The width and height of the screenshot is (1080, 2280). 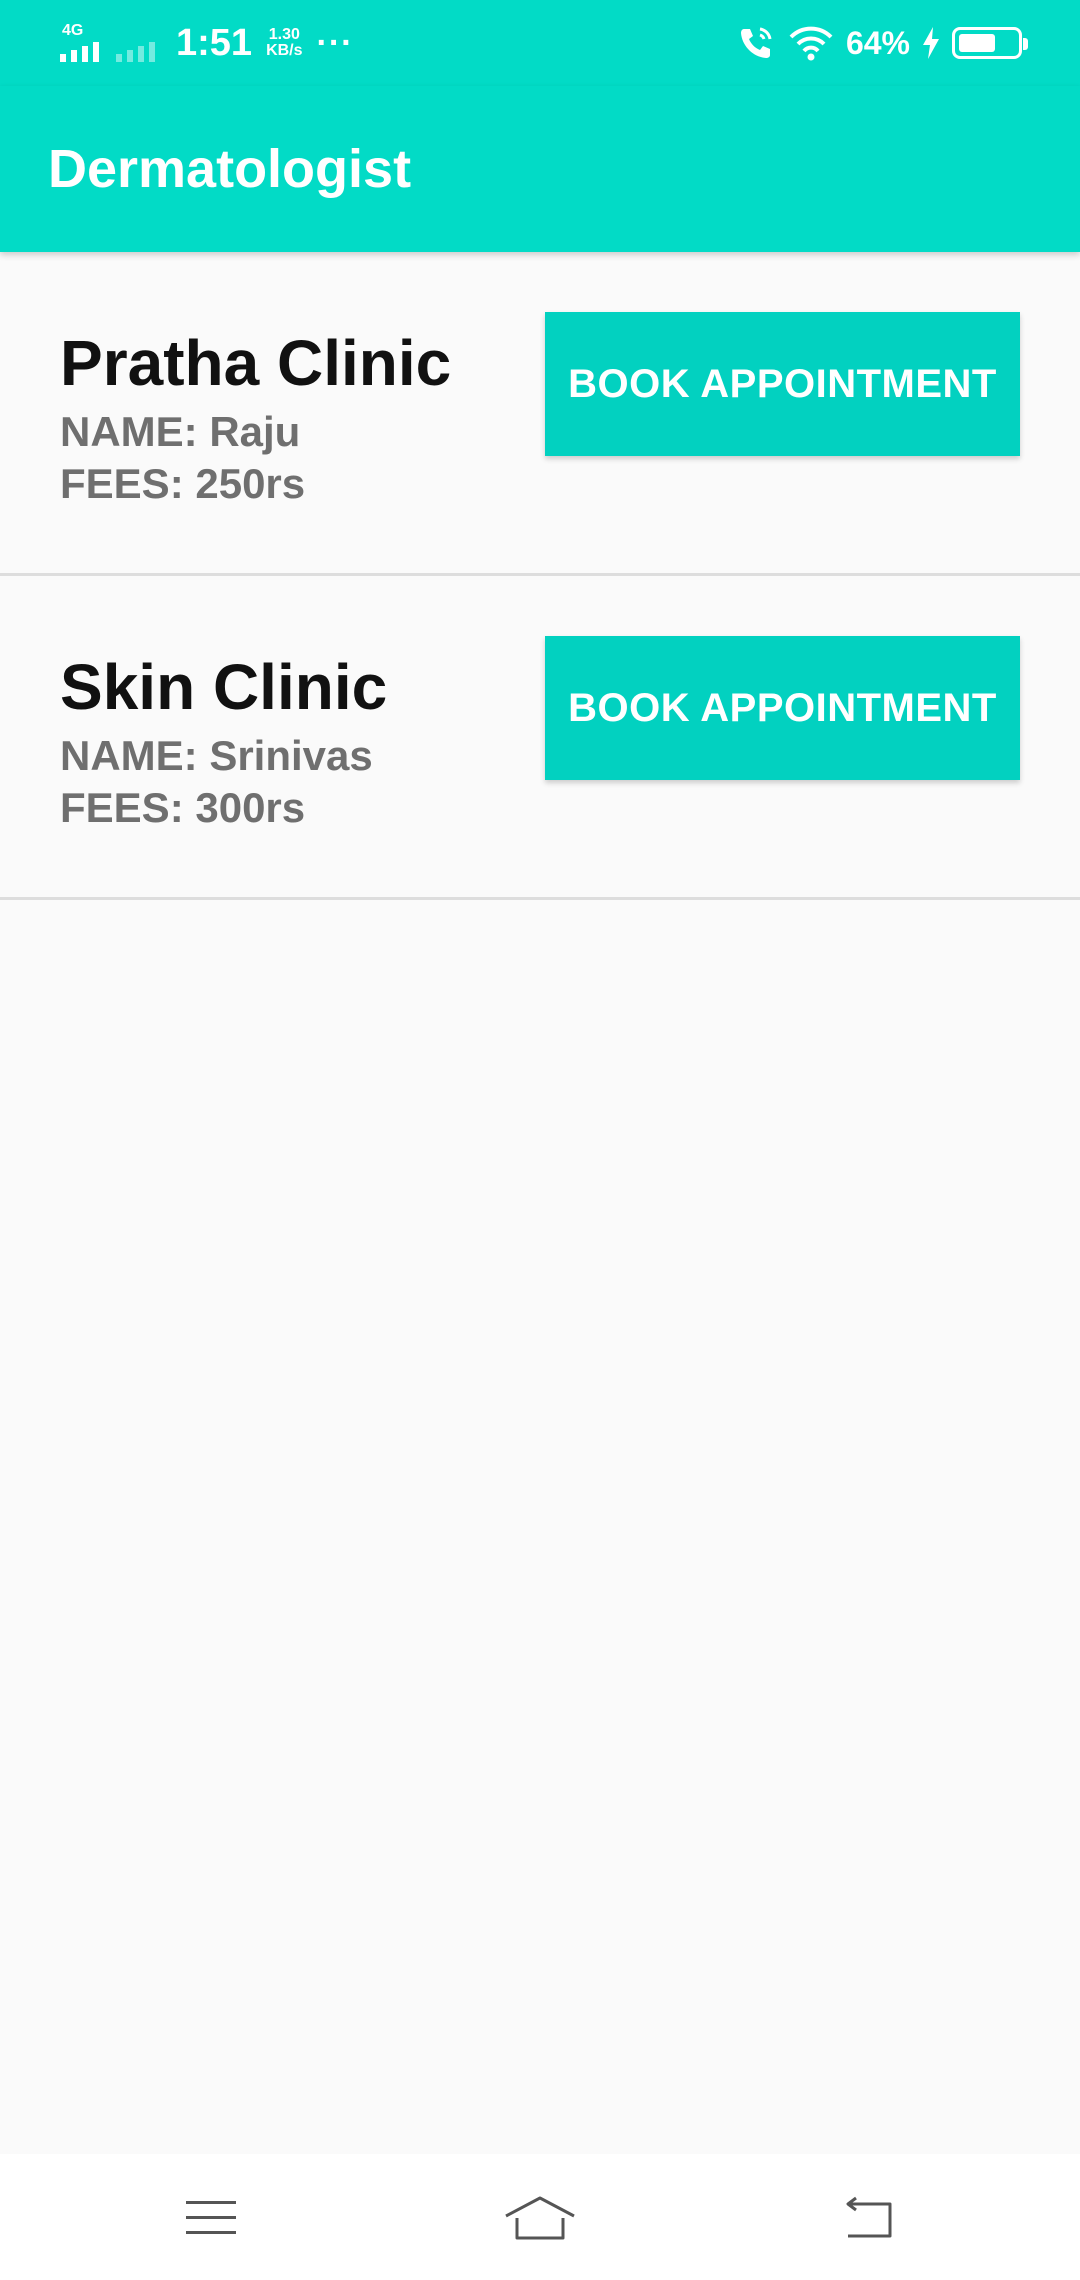 I want to click on wifi-calling-icon, so click(x=756, y=42).